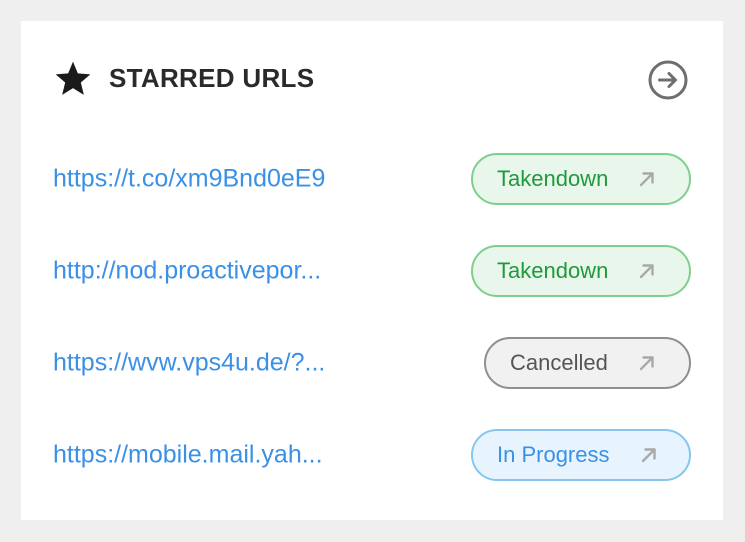  Describe the element at coordinates (559, 362) in the screenshot. I see `status-label: Cancelled` at that location.